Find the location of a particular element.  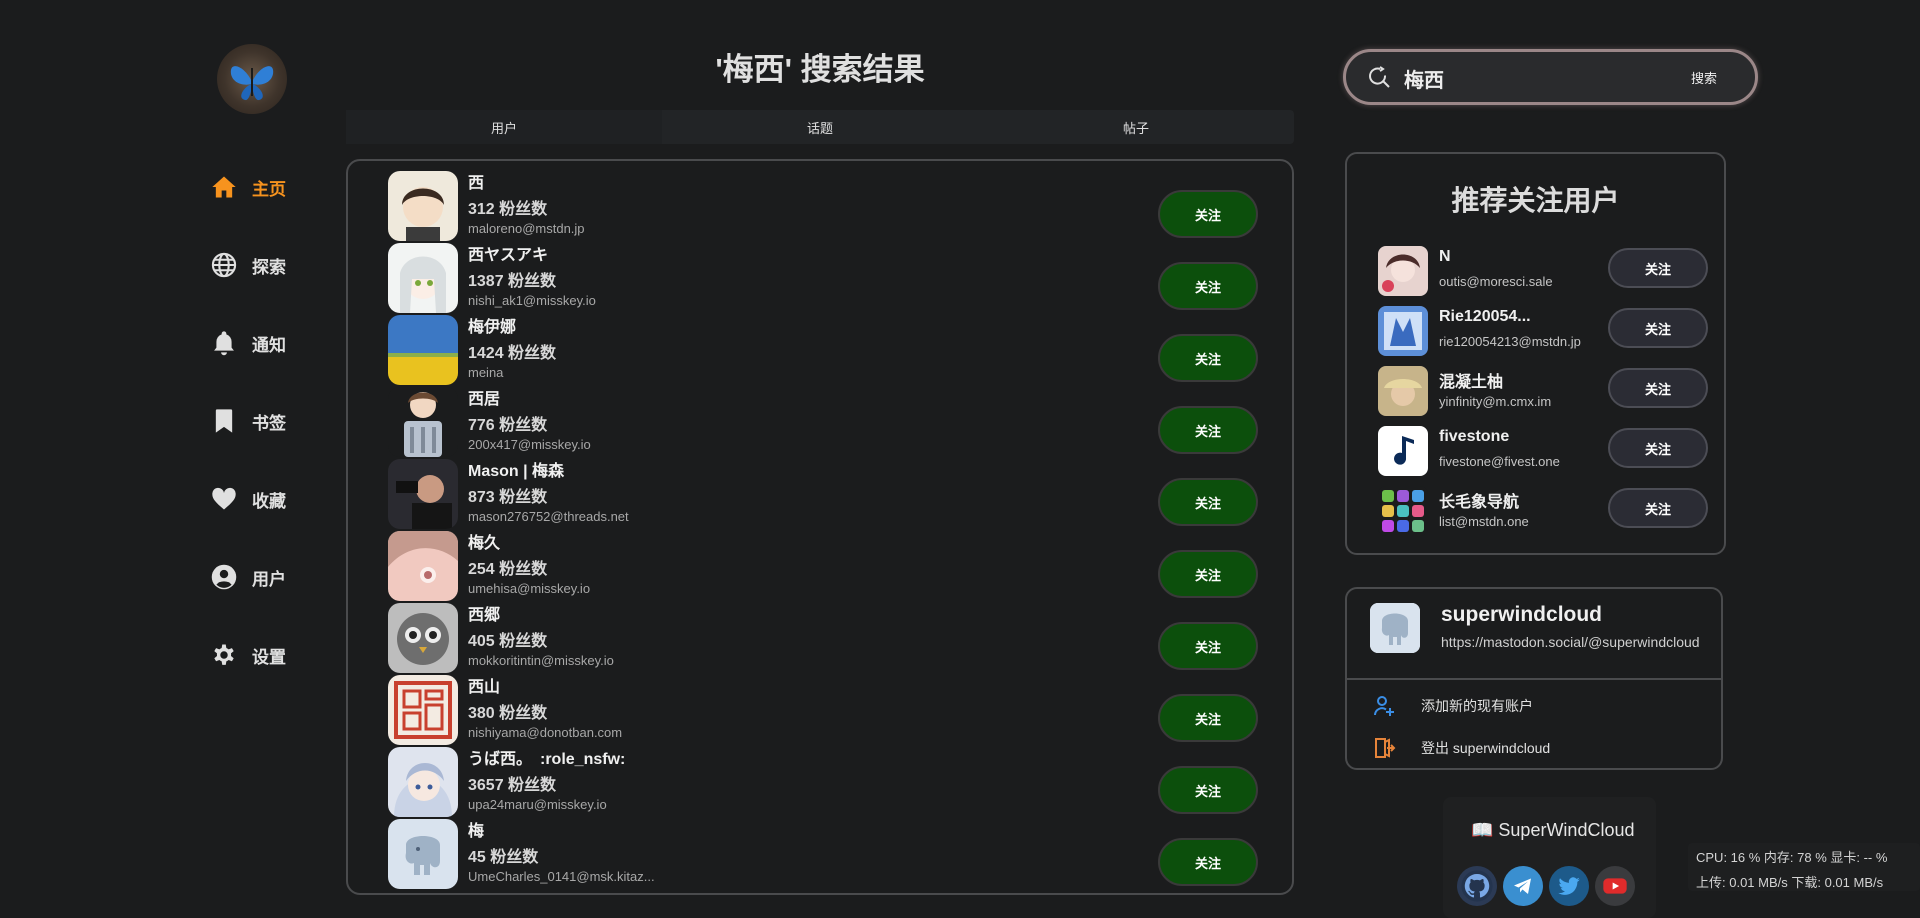

user-account: outis@moresci.sale is located at coordinates (1496, 281).